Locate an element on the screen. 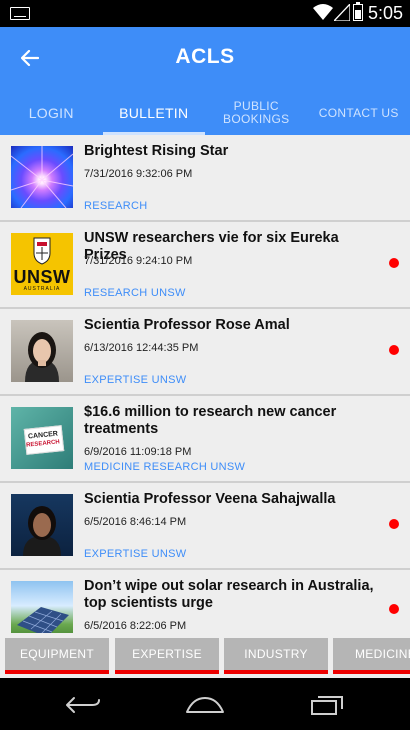 Image resolution: width=410 pixels, height=730 pixels. home-icon is located at coordinates (205, 705).